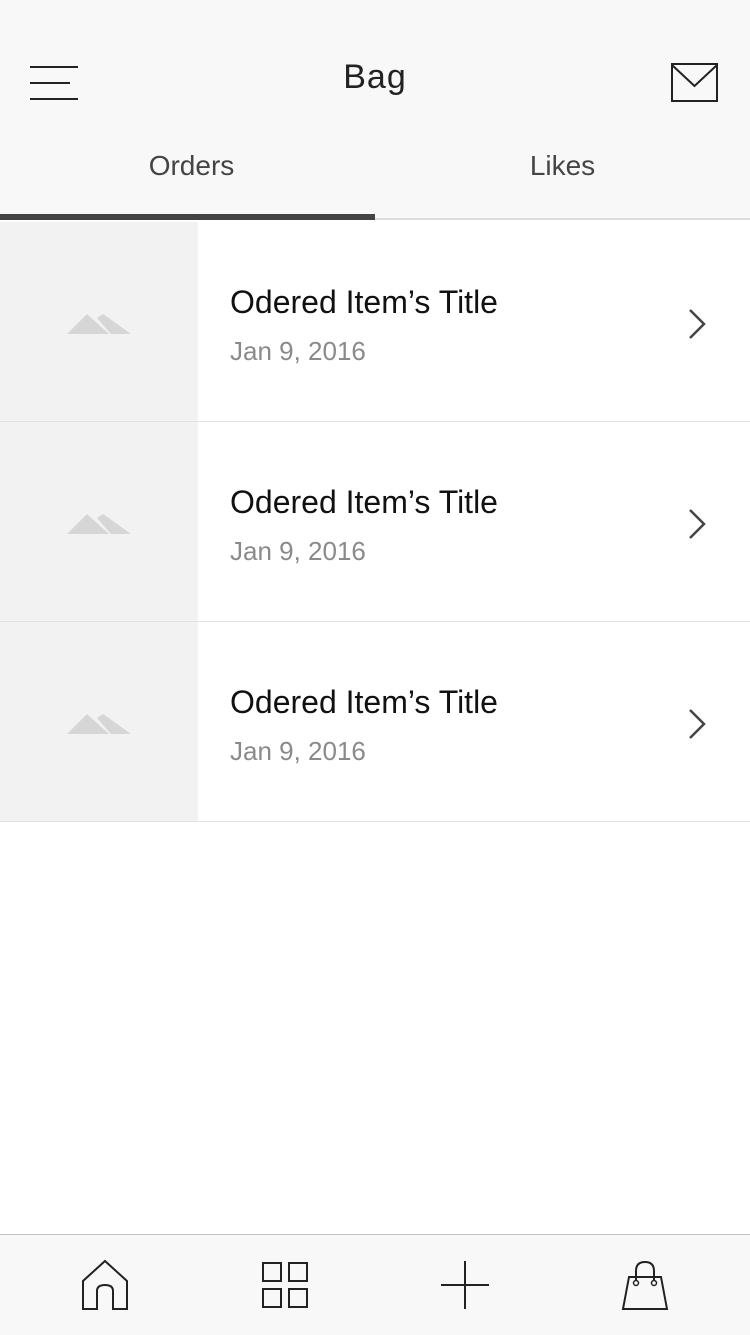 This screenshot has width=750, height=1335. Describe the element at coordinates (187, 217) in the screenshot. I see `active-tab-indicator` at that location.